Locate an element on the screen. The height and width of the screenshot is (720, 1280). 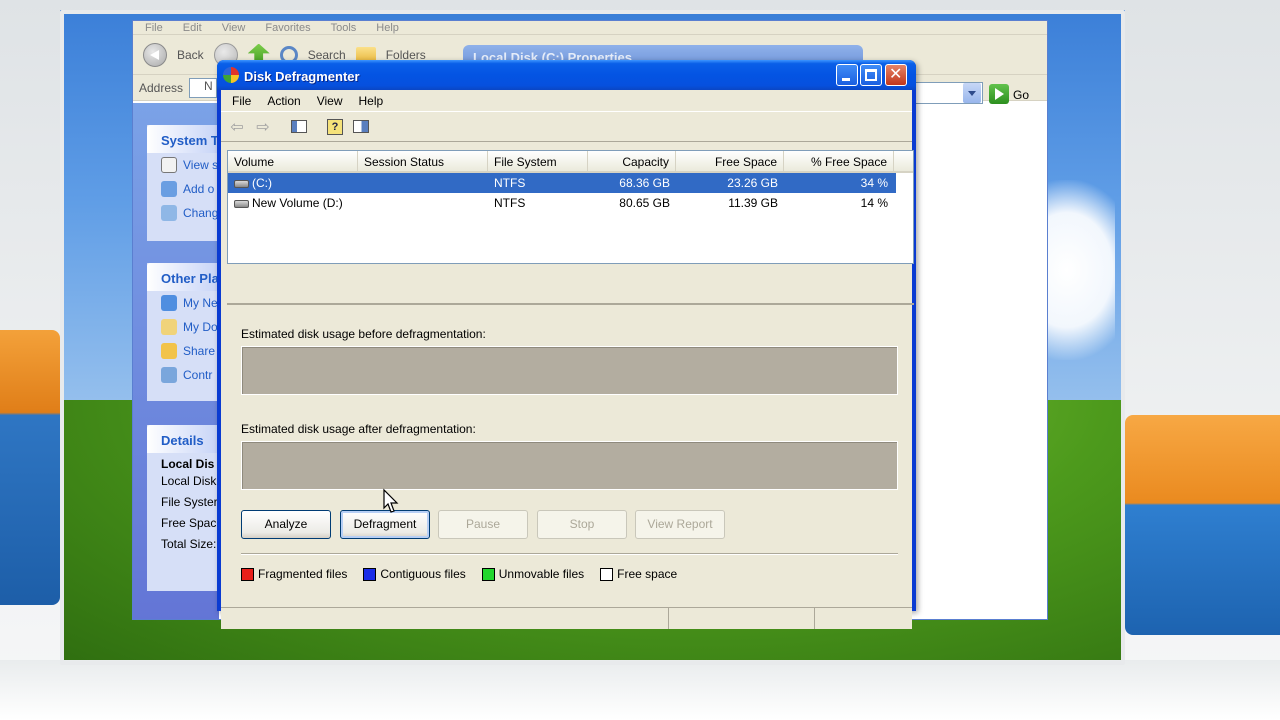
view-report-button: View Report is located at coordinates (680, 524).